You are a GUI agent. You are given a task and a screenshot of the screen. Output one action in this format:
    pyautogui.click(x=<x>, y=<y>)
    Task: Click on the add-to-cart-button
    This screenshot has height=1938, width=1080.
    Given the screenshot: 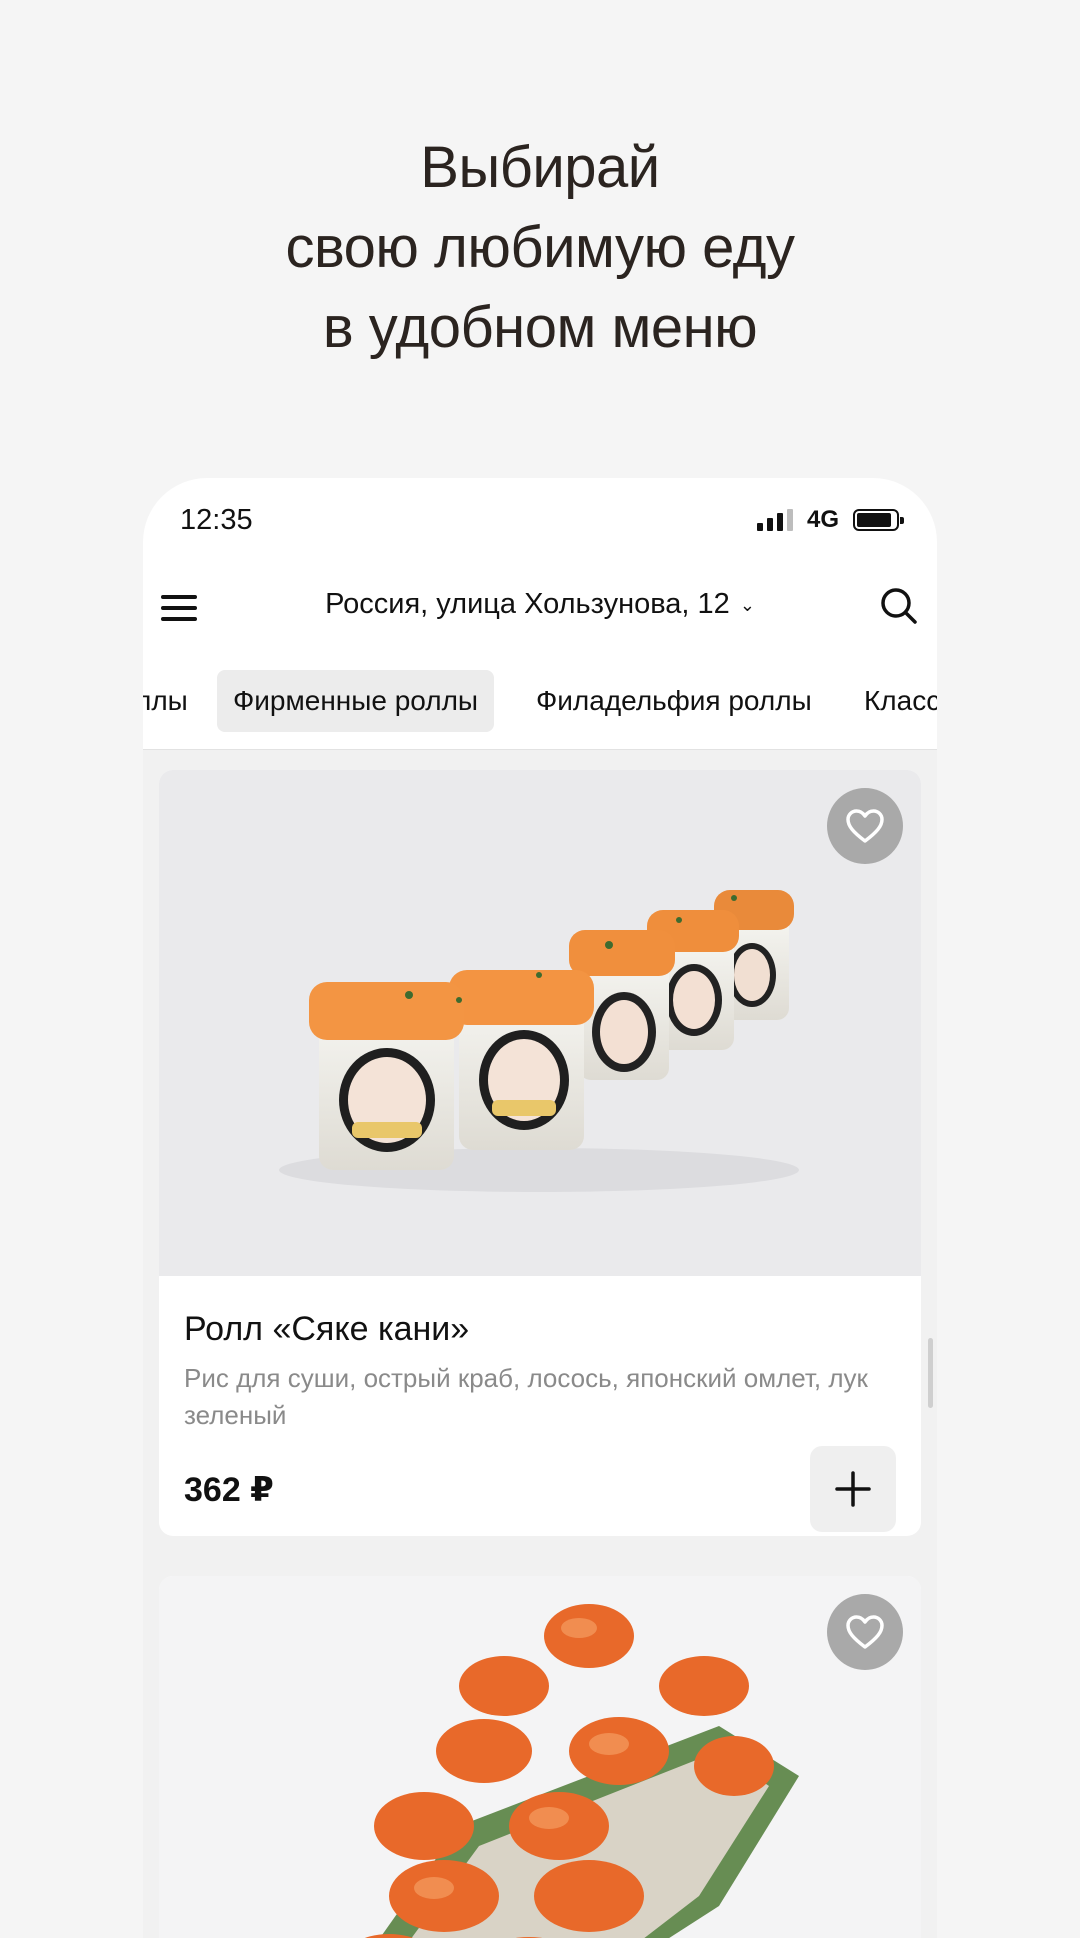 What is the action you would take?
    pyautogui.click(x=853, y=1489)
    